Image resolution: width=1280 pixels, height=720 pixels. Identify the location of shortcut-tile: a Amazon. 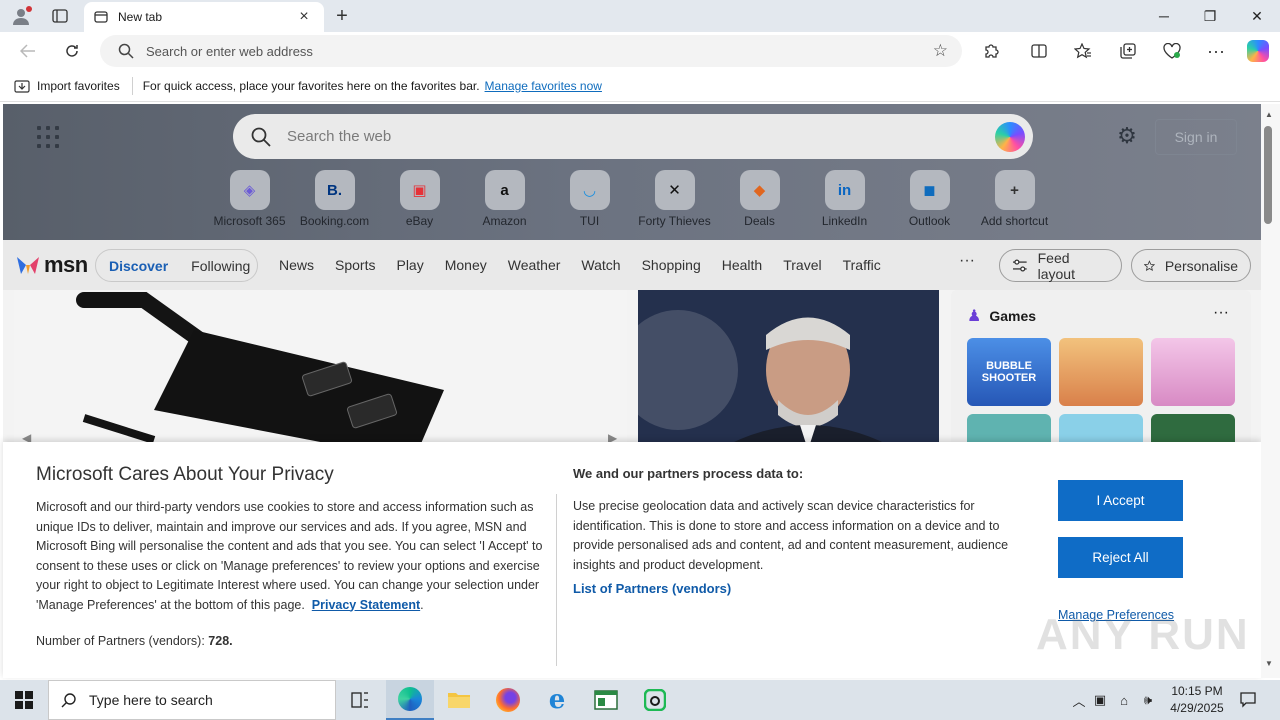
(504, 202).